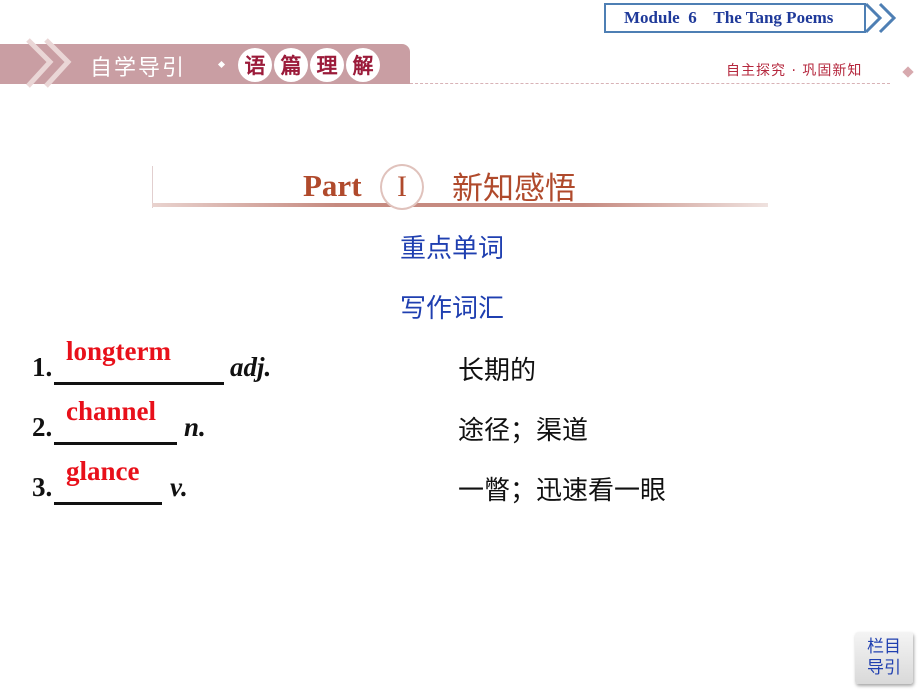 The image size is (920, 690). What do you see at coordinates (309, 65) in the screenshot?
I see `section-title: 语 篇 理 解` at bounding box center [309, 65].